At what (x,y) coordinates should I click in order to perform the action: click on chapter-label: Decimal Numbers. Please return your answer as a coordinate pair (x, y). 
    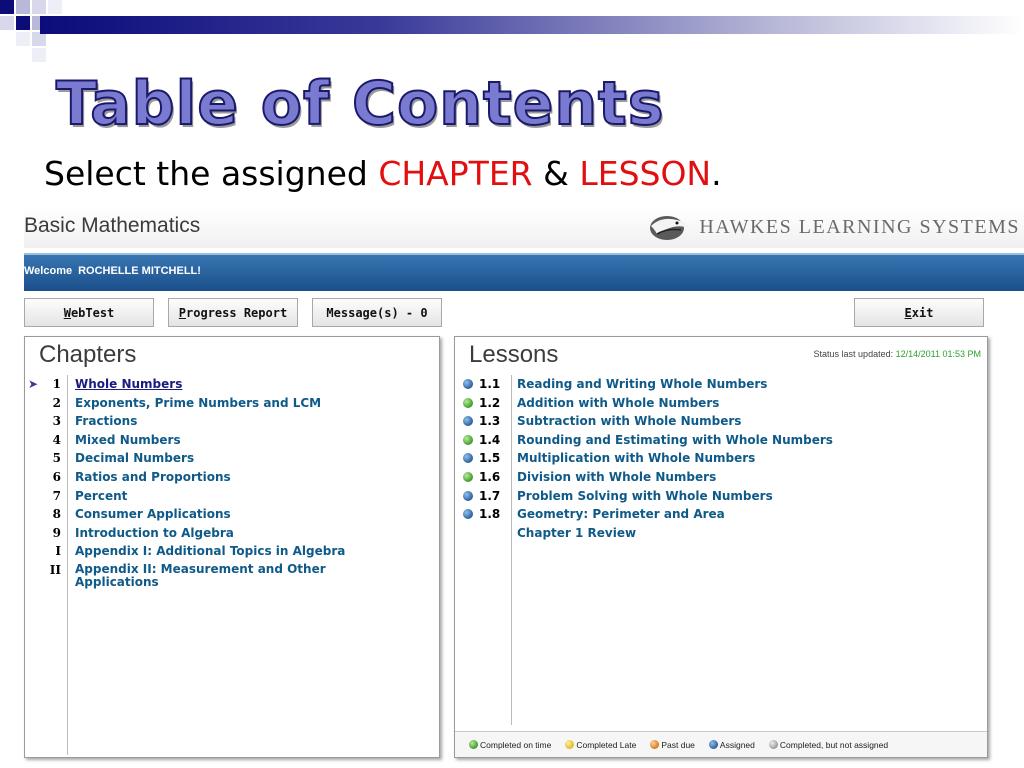
    Looking at the image, I should click on (134, 458).